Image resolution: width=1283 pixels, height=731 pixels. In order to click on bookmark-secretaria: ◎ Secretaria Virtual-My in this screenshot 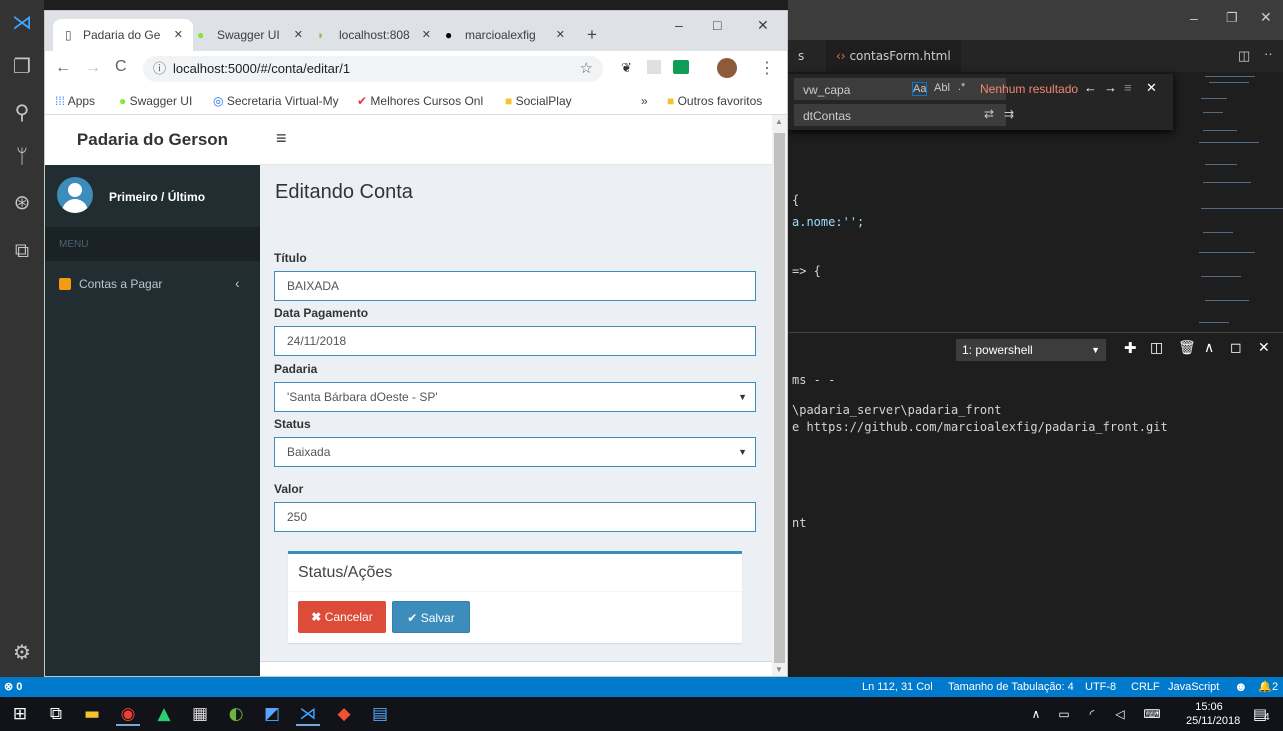, I will do `click(276, 101)`.